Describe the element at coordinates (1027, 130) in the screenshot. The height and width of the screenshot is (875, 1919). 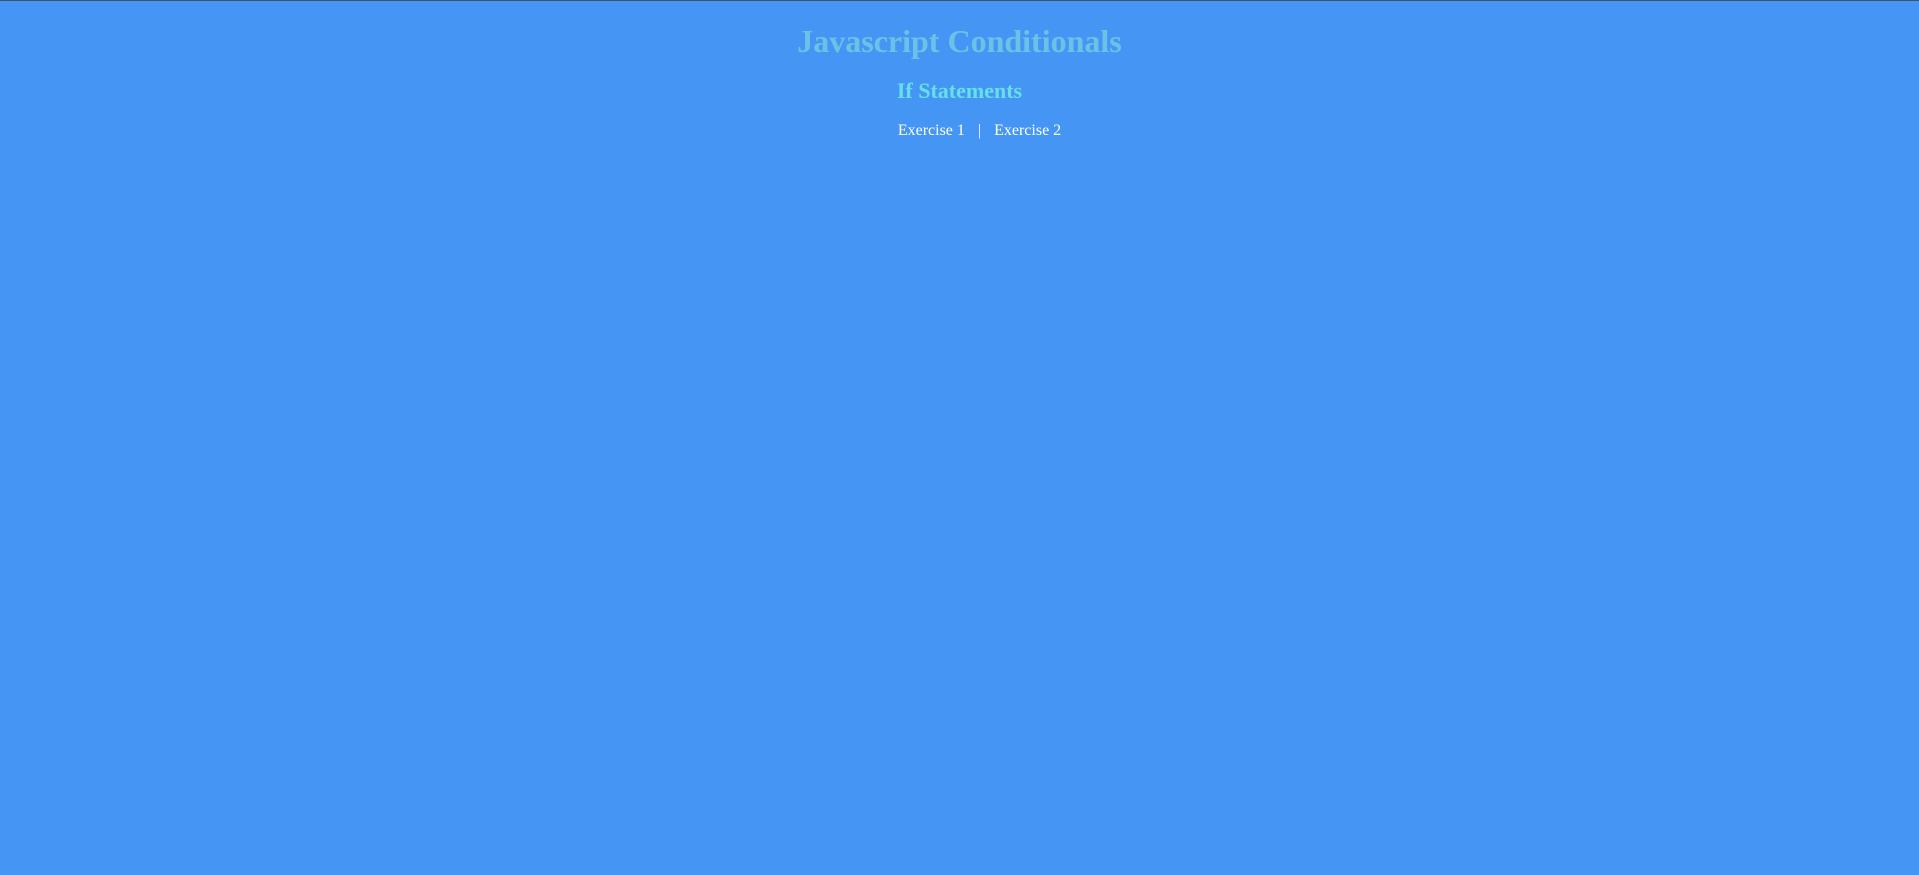
I see `exercise-2-link: Exercise 2` at that location.